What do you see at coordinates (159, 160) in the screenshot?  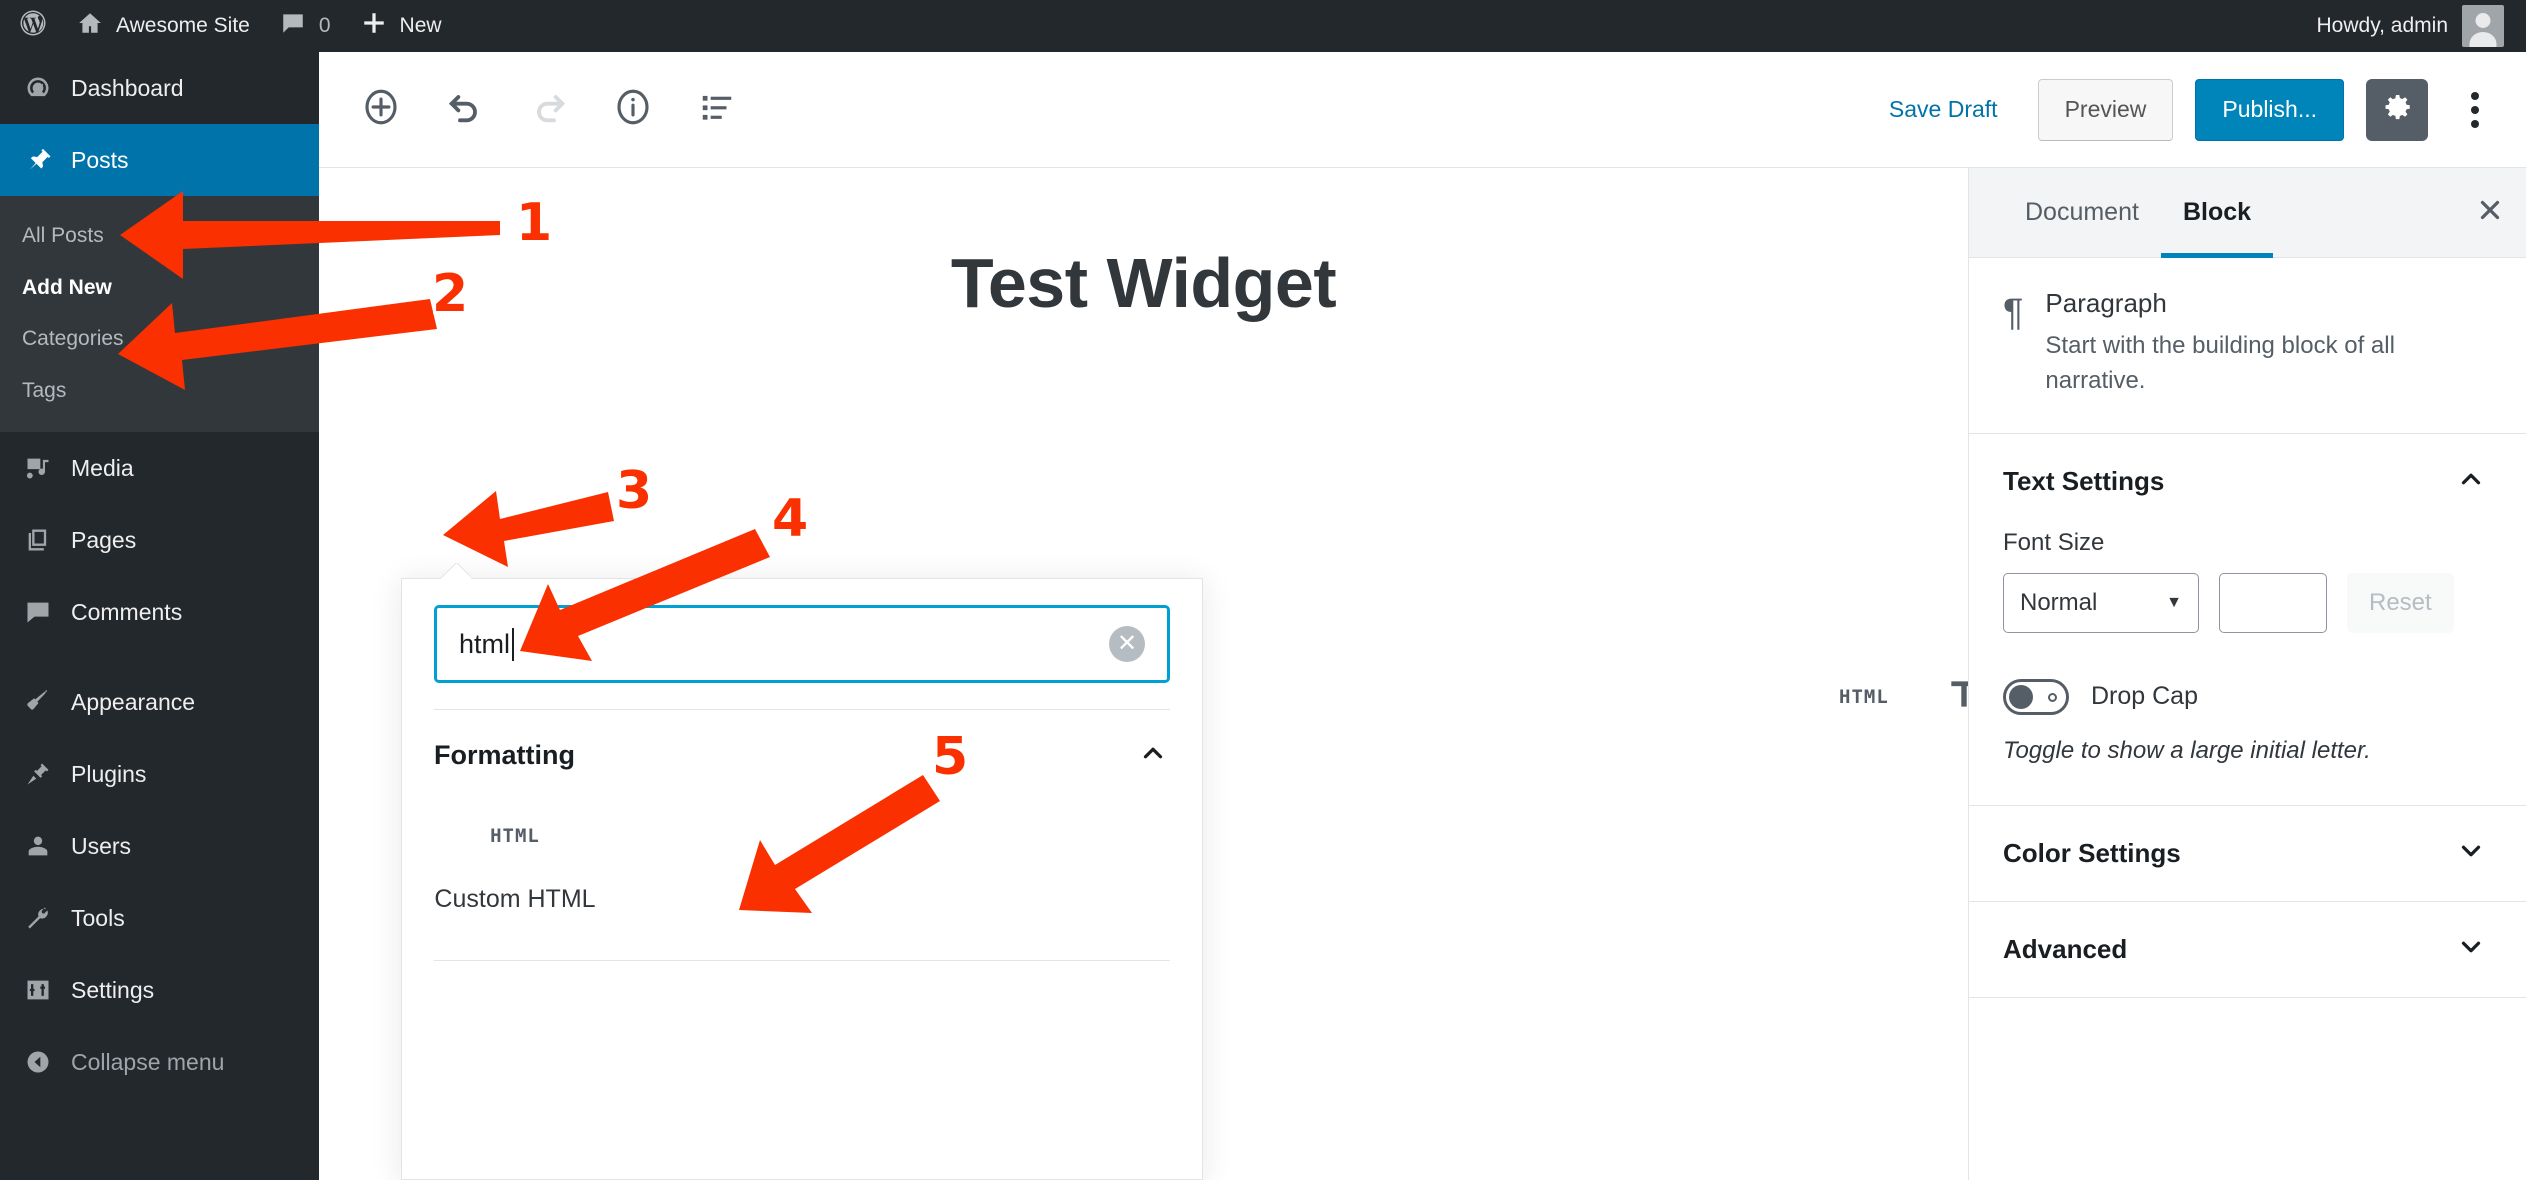 I see `sidebar-item-posts: Posts` at bounding box center [159, 160].